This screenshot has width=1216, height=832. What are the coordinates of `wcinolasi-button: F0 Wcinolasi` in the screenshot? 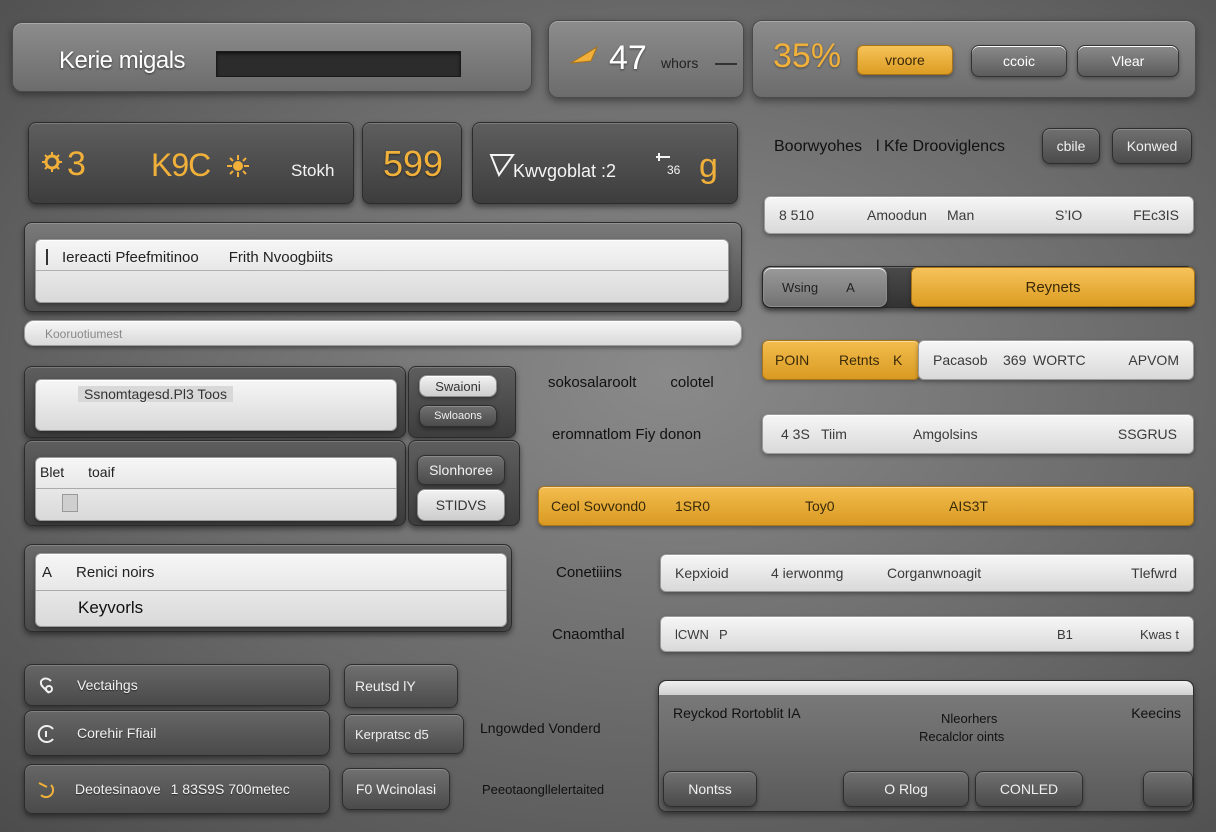 It's located at (396, 789).